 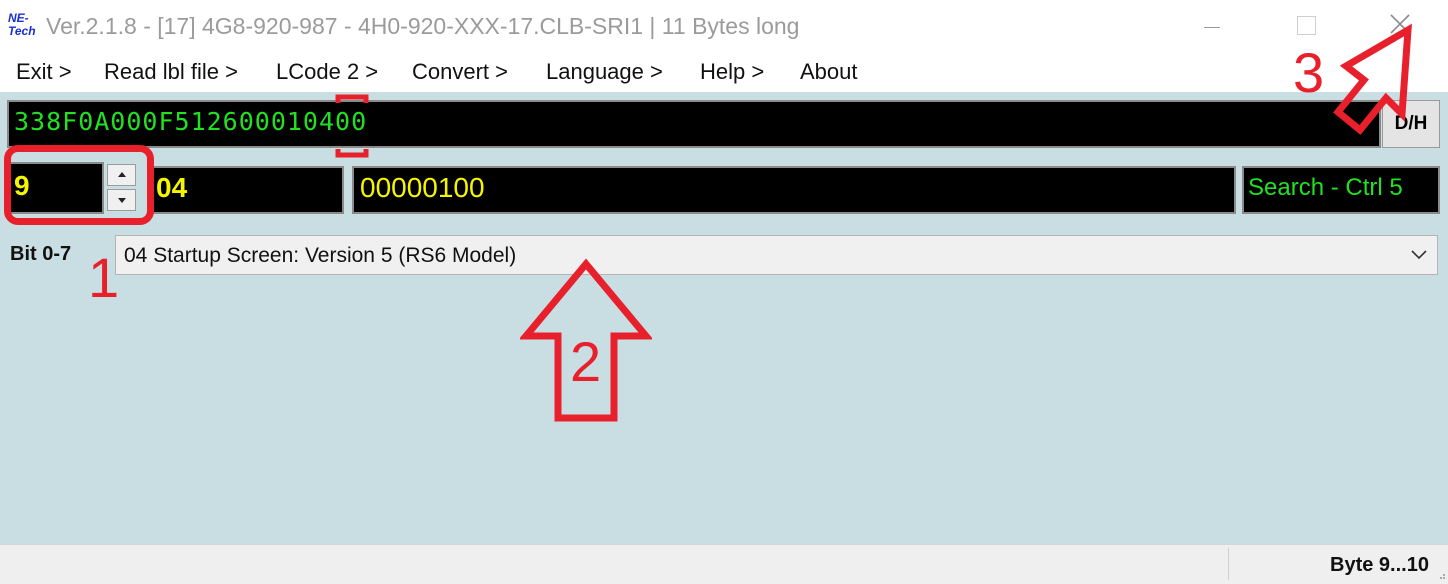 I want to click on byte-binary-field, so click(x=794, y=190).